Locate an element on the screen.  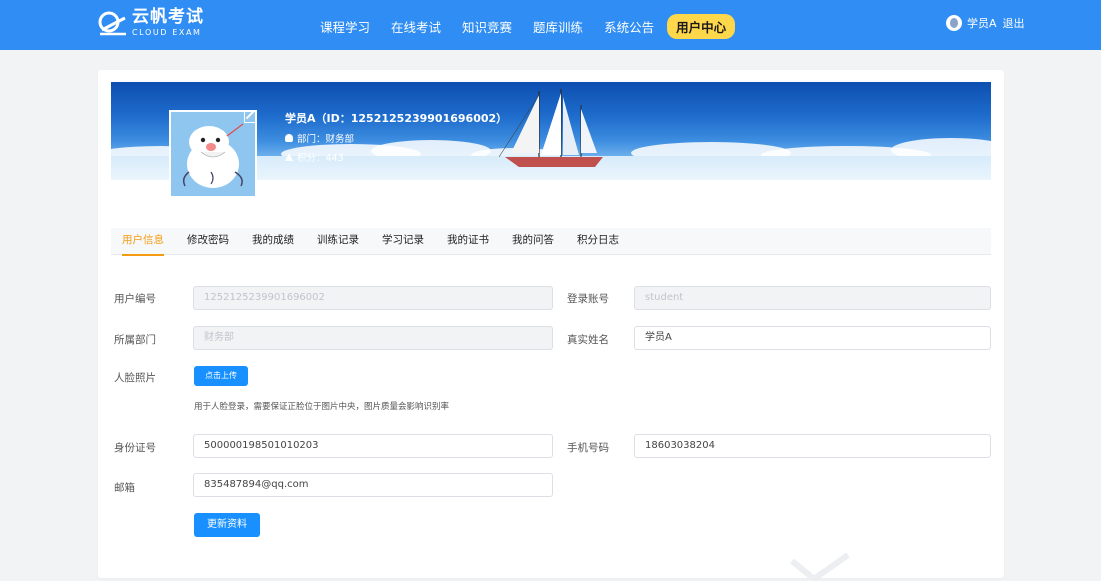
brand-logo: 云帆考试 CLOUD EXAM is located at coordinates (151, 23).